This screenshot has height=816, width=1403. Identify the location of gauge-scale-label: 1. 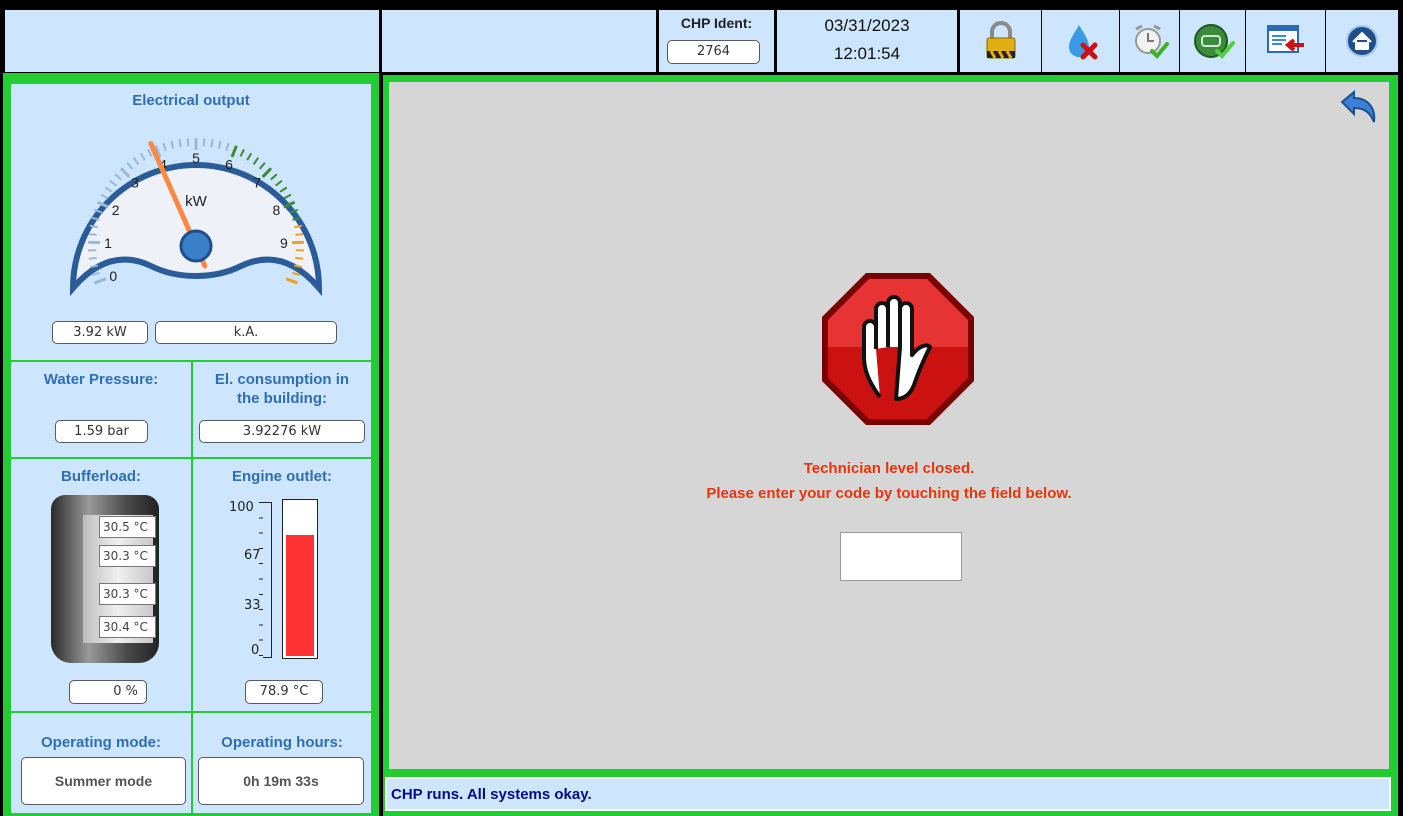
(108, 243).